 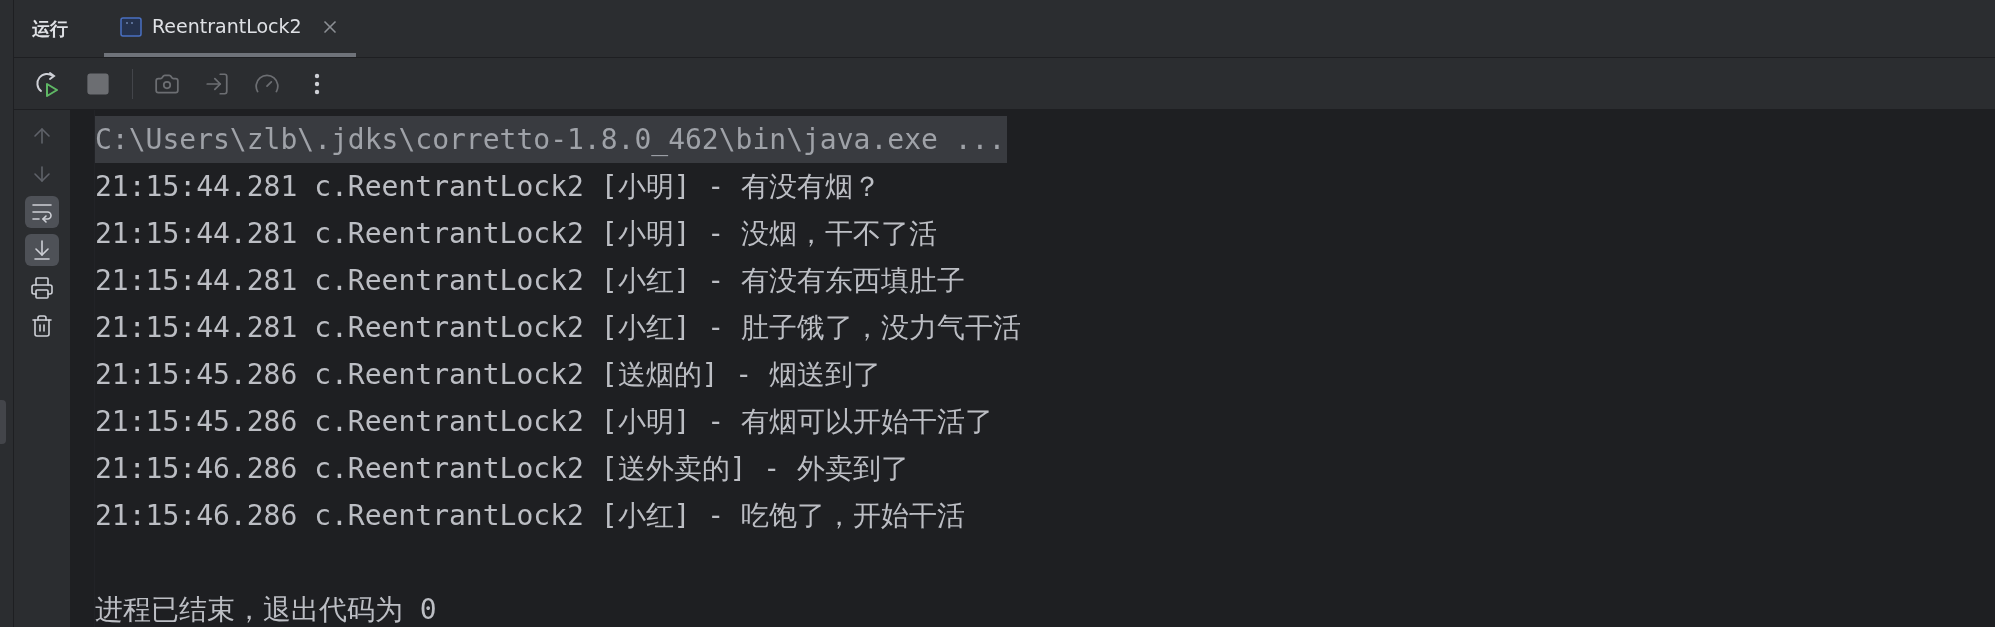 What do you see at coordinates (217, 83) in the screenshot?
I see `enter-icon` at bounding box center [217, 83].